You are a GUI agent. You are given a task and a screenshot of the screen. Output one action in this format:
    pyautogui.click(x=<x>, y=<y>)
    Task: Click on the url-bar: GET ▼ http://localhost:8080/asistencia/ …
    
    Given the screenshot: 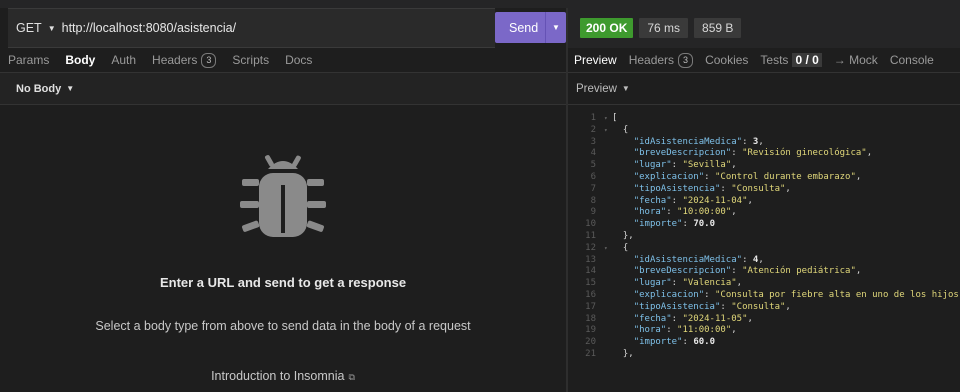 What is the action you would take?
    pyautogui.click(x=283, y=28)
    